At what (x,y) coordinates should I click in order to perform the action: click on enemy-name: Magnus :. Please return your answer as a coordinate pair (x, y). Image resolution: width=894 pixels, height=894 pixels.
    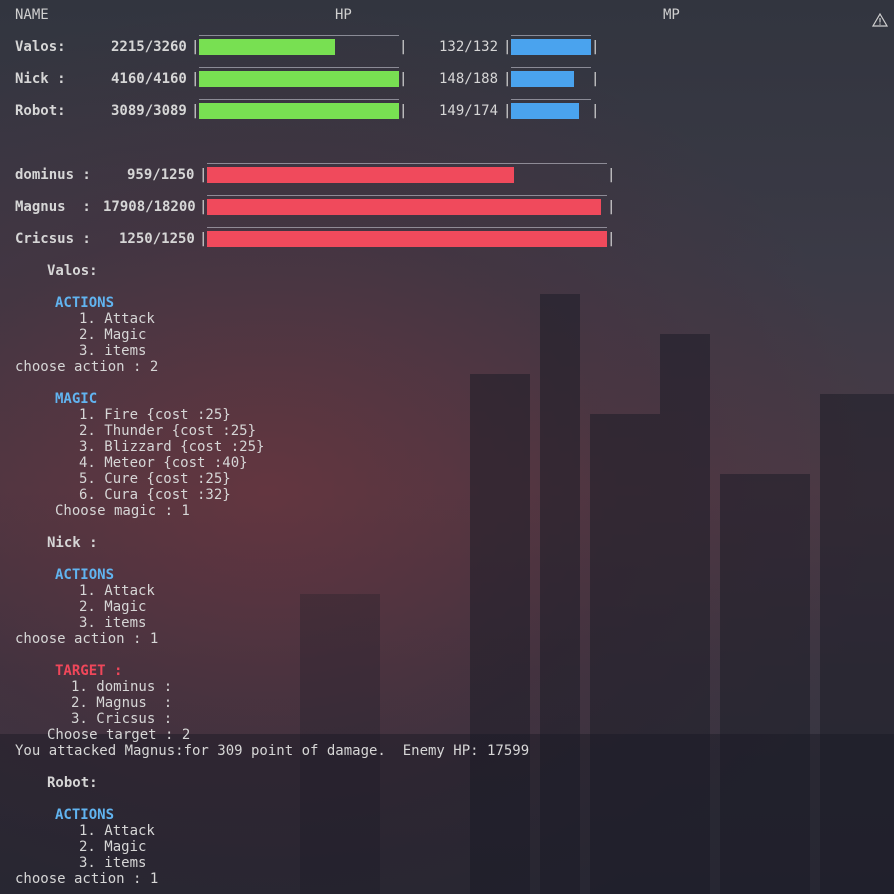
    Looking at the image, I should click on (53, 207).